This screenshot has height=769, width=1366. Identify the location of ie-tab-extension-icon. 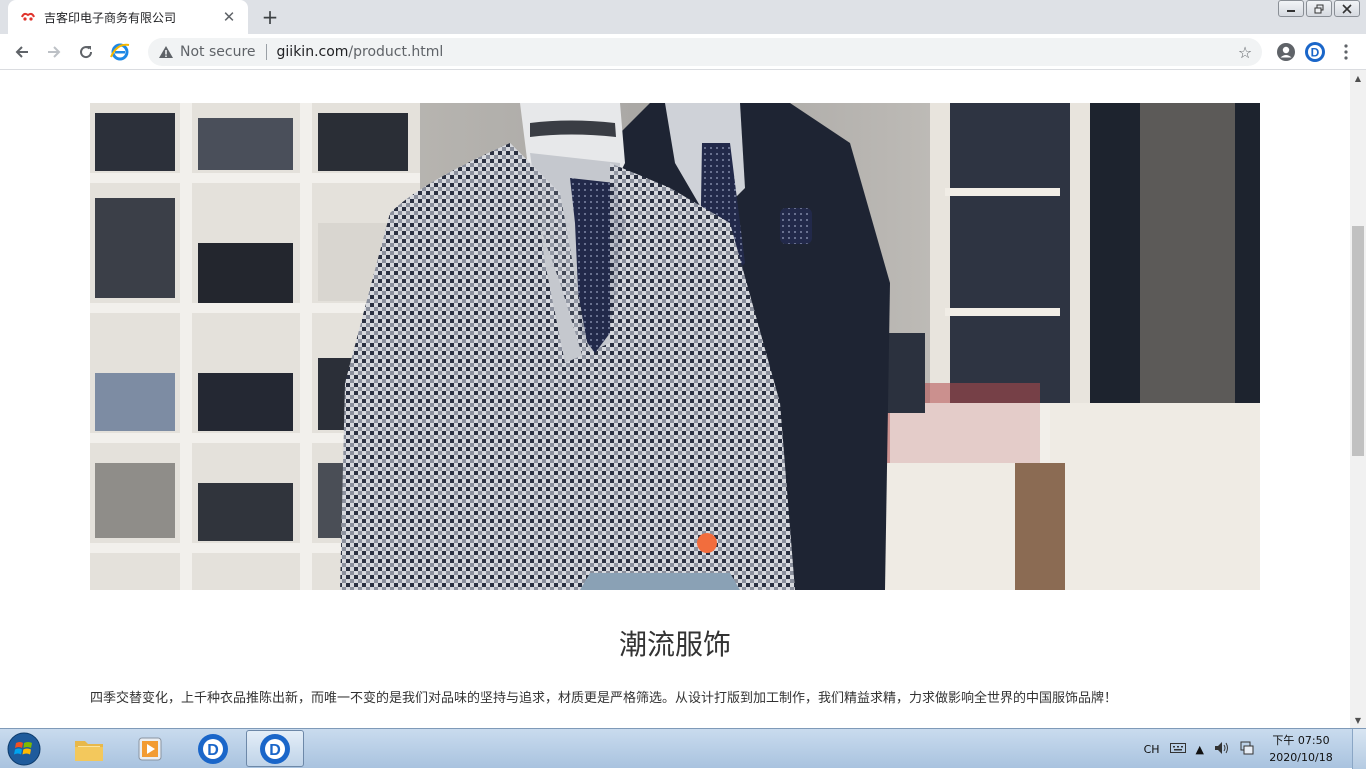
(120, 52).